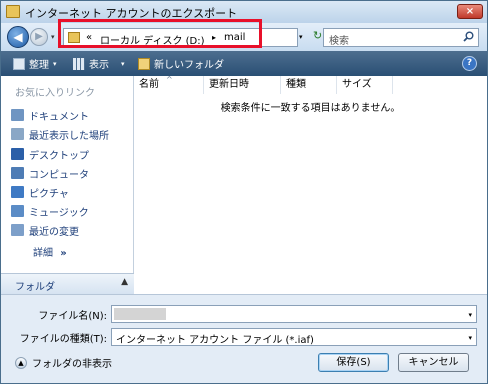 Image resolution: width=488 pixels, height=384 pixels. I want to click on sidebar-item-recently-changed: 最近の変更, so click(45, 230).